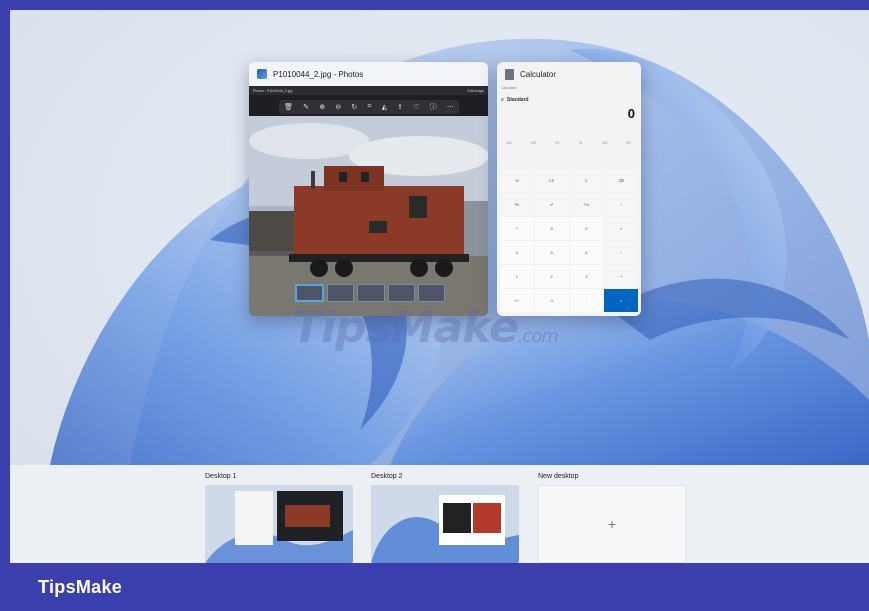 This screenshot has height=611, width=869. I want to click on calc-key: 5, so click(551, 252).